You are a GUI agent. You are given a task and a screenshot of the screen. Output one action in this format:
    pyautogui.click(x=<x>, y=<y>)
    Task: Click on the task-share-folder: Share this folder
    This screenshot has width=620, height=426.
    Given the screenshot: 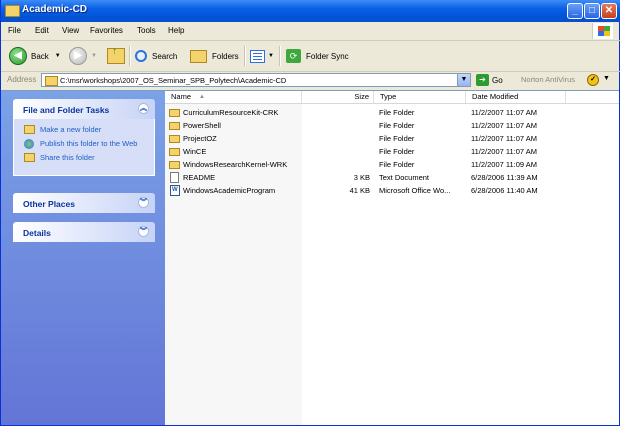 What is the action you would take?
    pyautogui.click(x=85, y=157)
    